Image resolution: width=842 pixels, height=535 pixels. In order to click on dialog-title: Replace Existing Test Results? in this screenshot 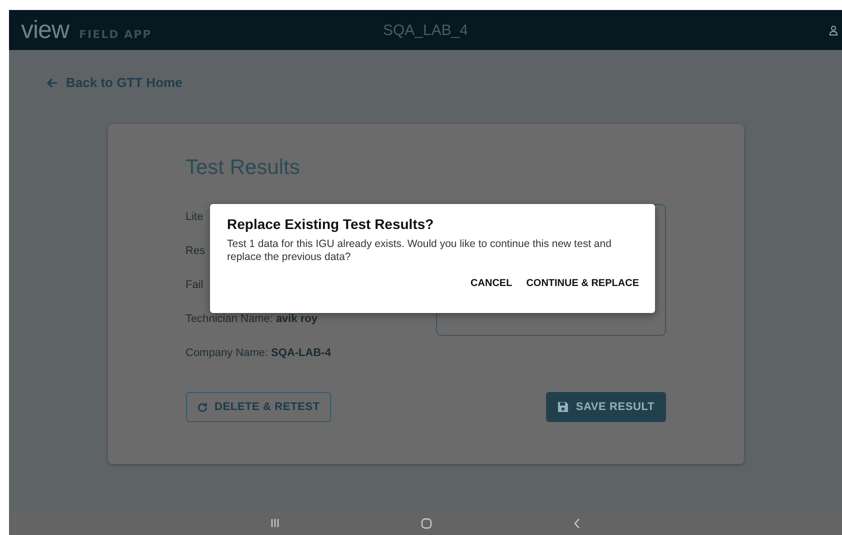, I will do `click(331, 224)`.